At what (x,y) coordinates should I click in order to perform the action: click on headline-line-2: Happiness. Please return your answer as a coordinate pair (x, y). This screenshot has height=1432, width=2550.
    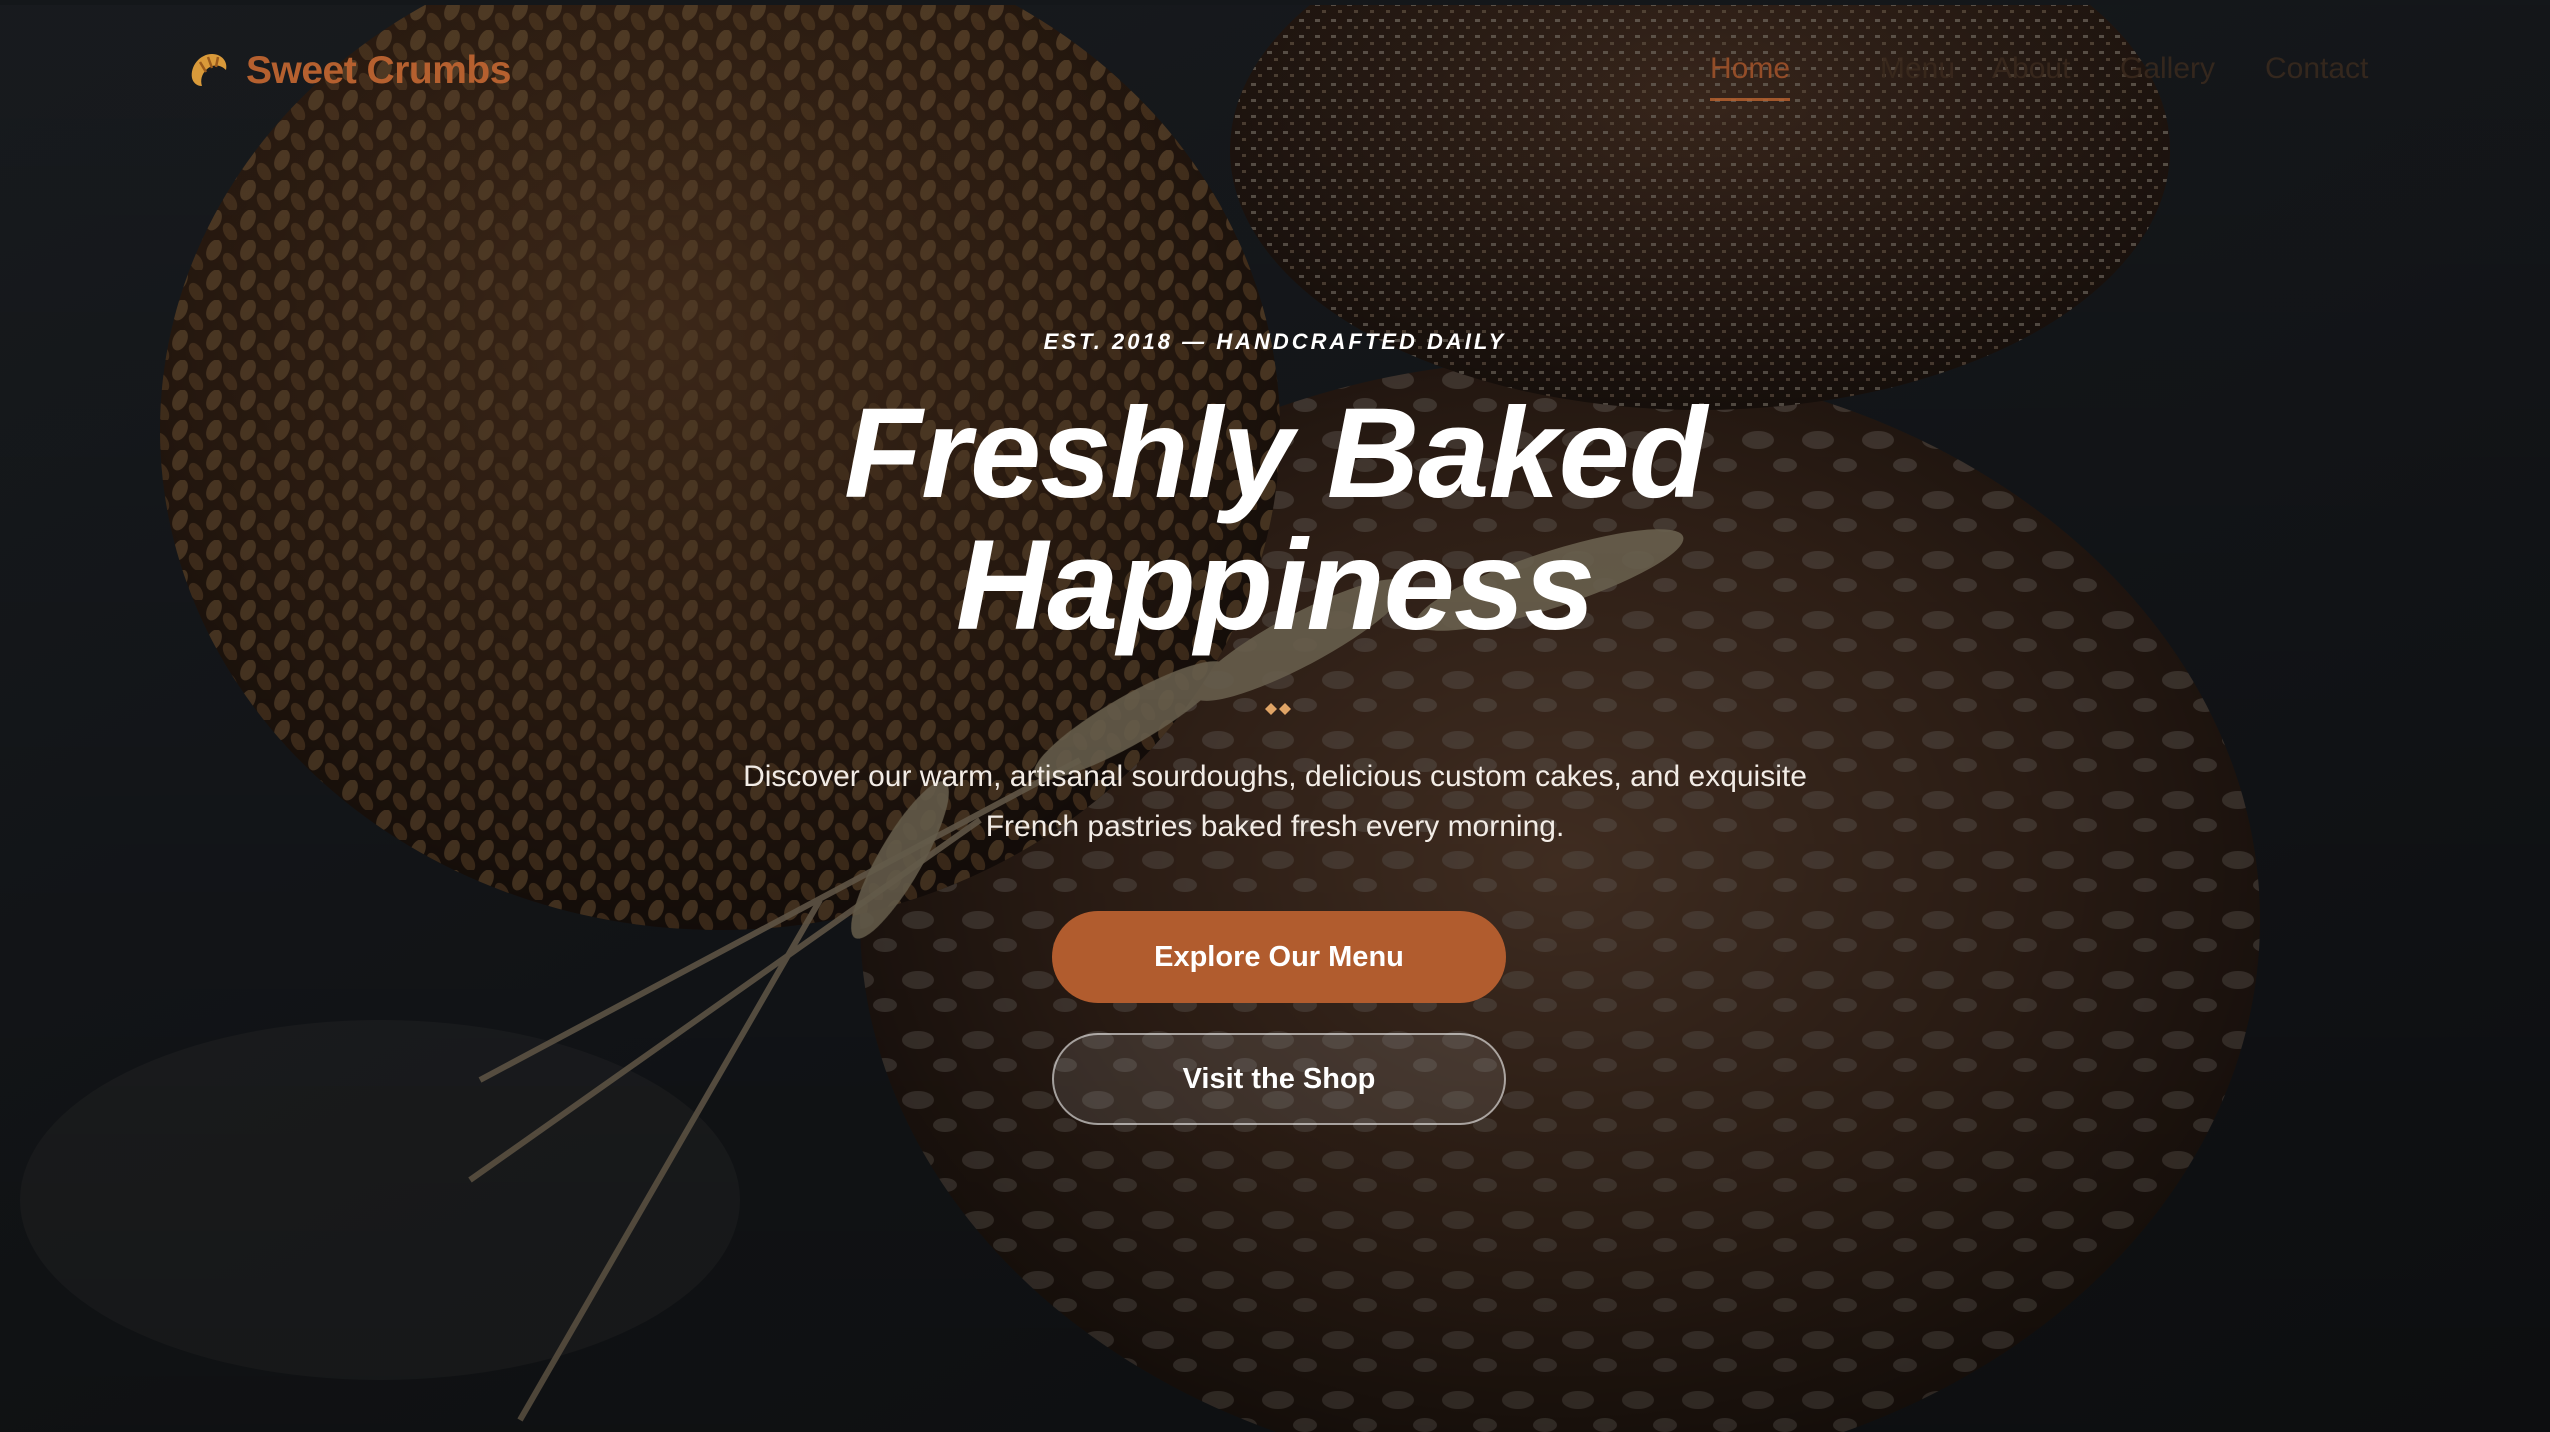
    Looking at the image, I should click on (1275, 585).